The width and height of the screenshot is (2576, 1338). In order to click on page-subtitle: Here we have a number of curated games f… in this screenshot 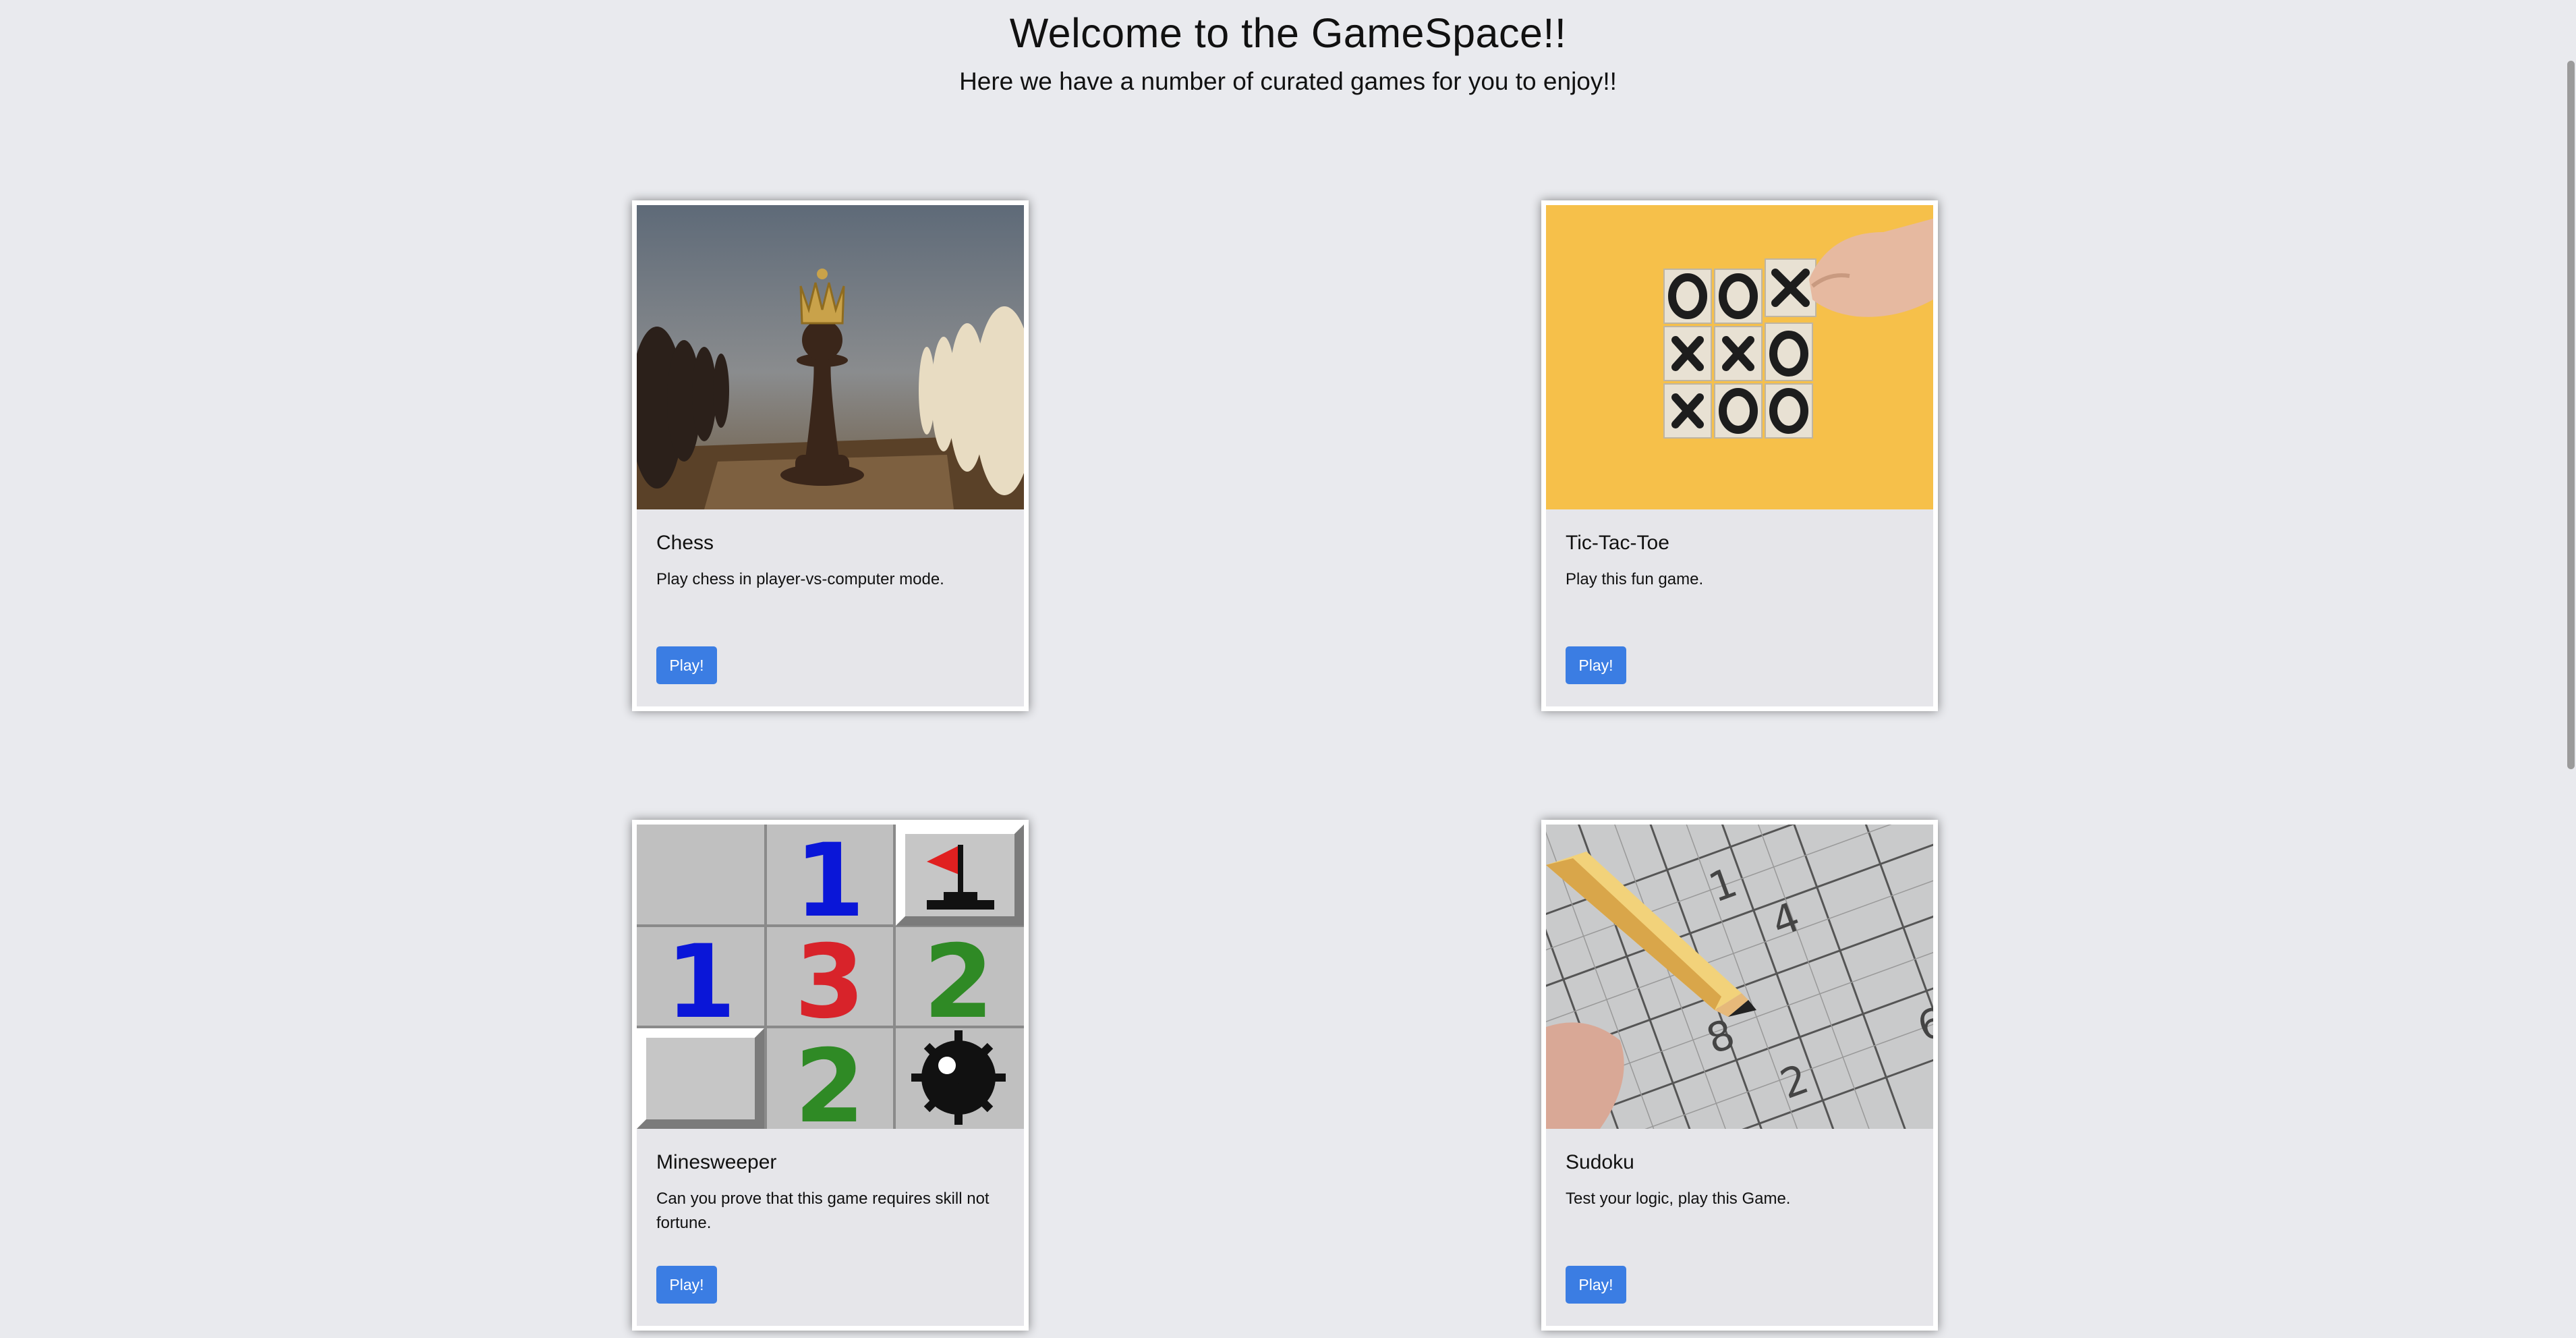, I will do `click(1288, 81)`.